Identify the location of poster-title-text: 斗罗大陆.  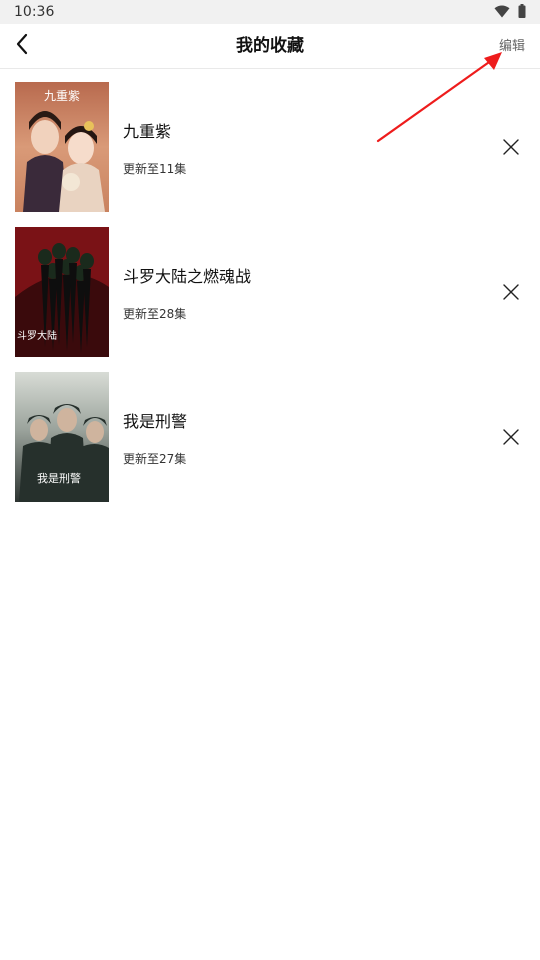
(37, 335).